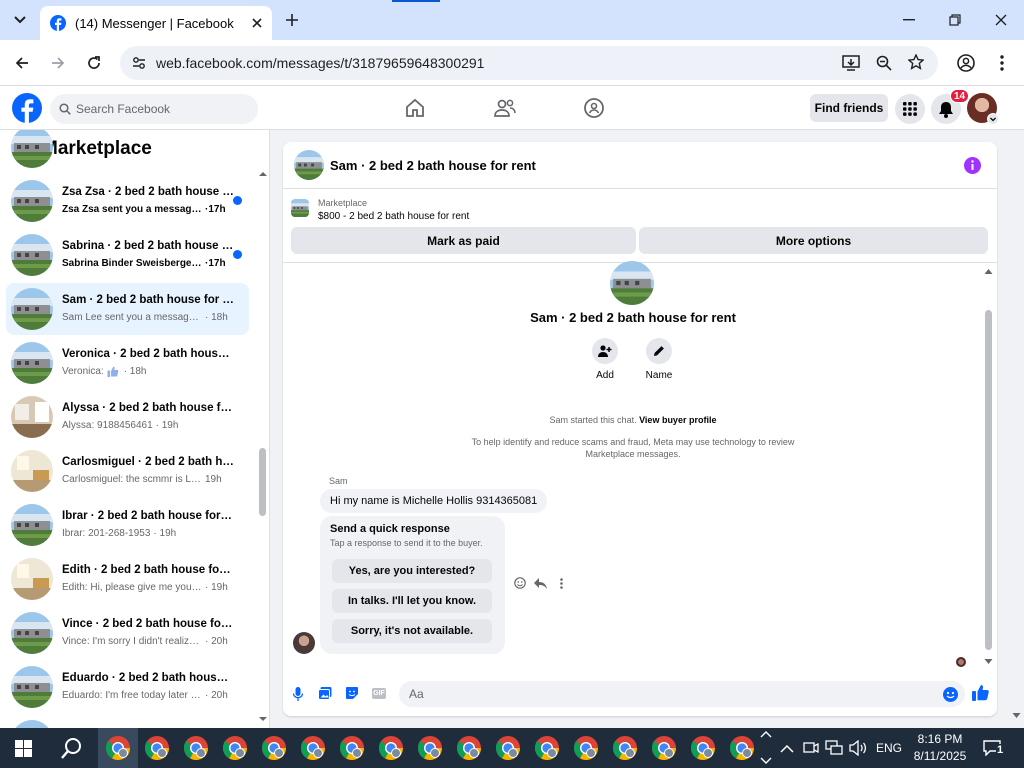 This screenshot has height=768, width=1024. I want to click on listing-title: $800 - 2 bed 2 bath house for rent, so click(393, 216).